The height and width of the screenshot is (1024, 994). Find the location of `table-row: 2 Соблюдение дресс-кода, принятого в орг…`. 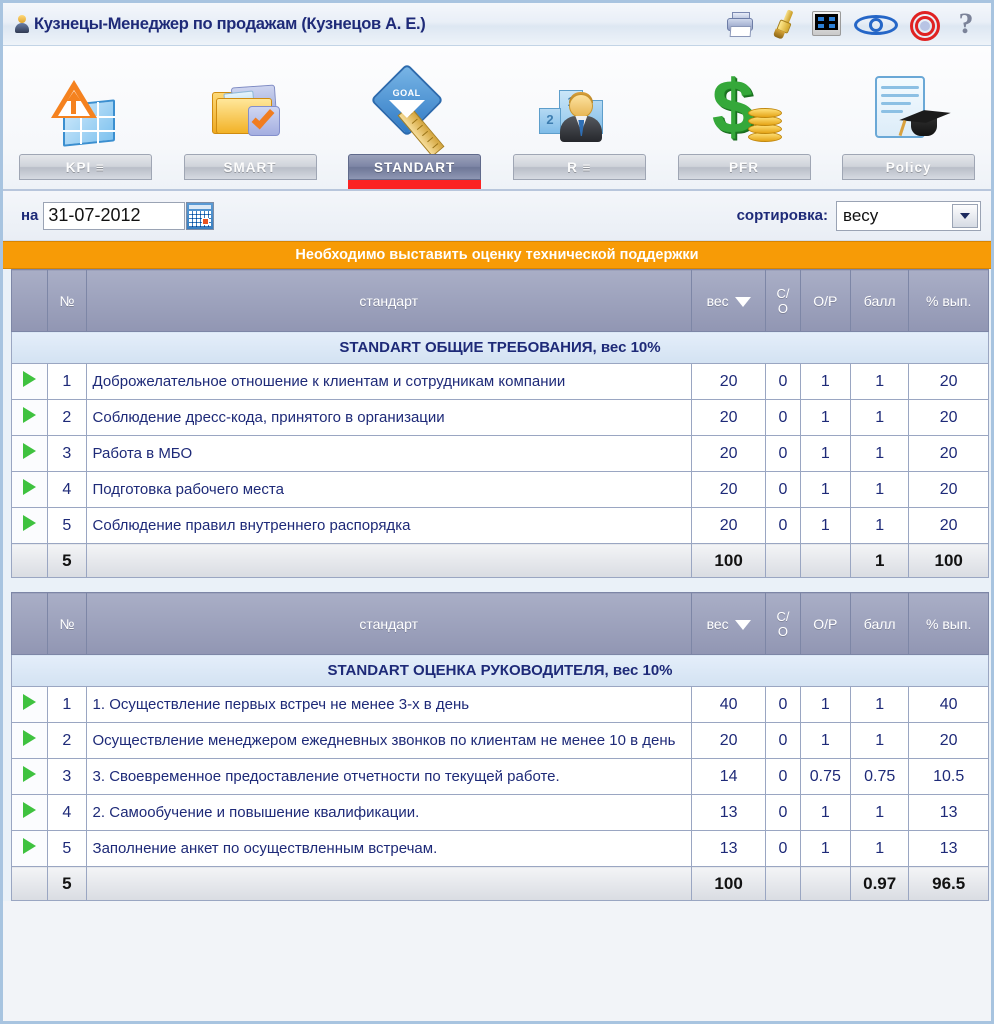

table-row: 2 Соблюдение дресс-кода, принятого в орг… is located at coordinates (499, 417).